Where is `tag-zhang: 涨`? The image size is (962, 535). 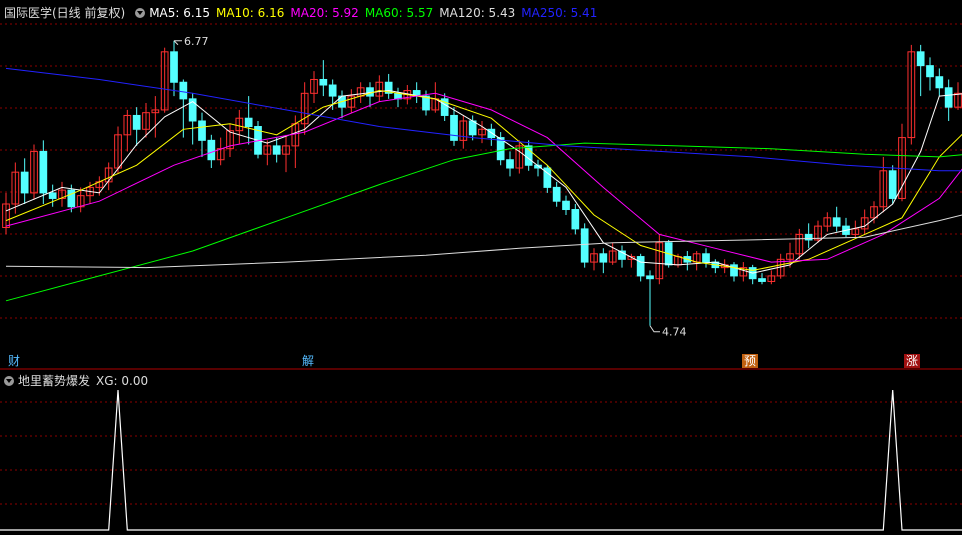
tag-zhang: 涨 is located at coordinates (912, 361).